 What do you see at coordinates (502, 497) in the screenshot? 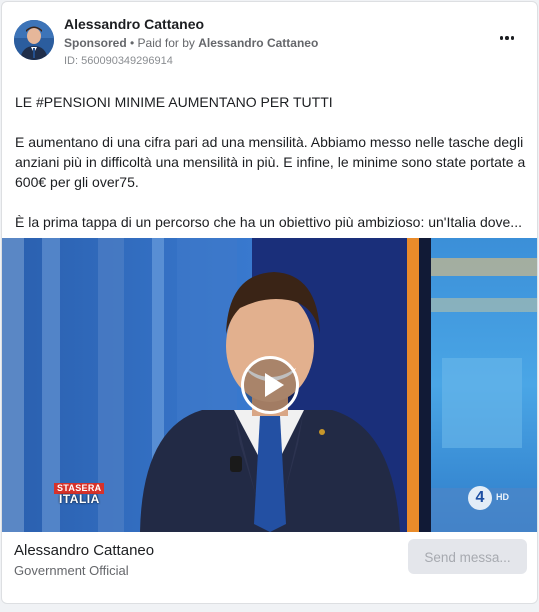
I see `channel-hd-label: HD` at bounding box center [502, 497].